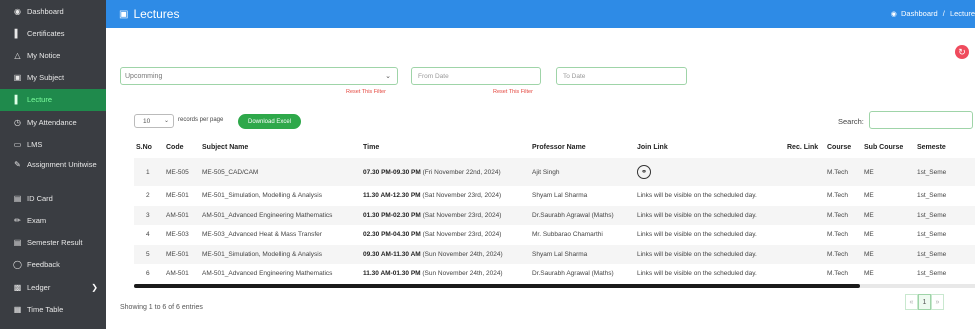 The image size is (975, 329). What do you see at coordinates (392, 215) in the screenshot?
I see `time-range: 01.30 PM-02.30 PM` at bounding box center [392, 215].